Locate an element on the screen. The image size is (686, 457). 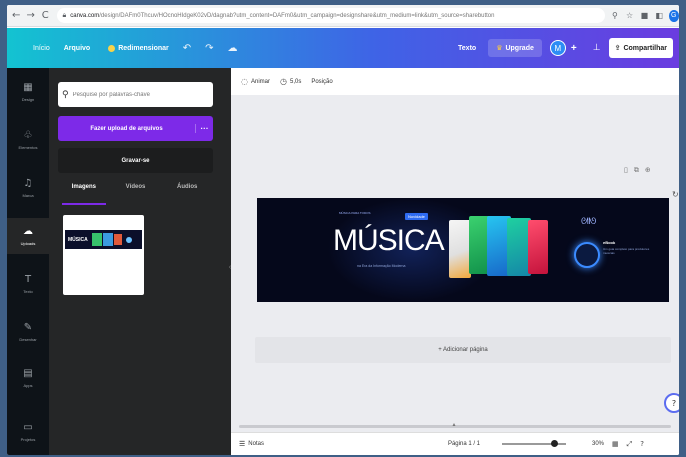
timer-icon: ◷ is located at coordinates (283, 81).